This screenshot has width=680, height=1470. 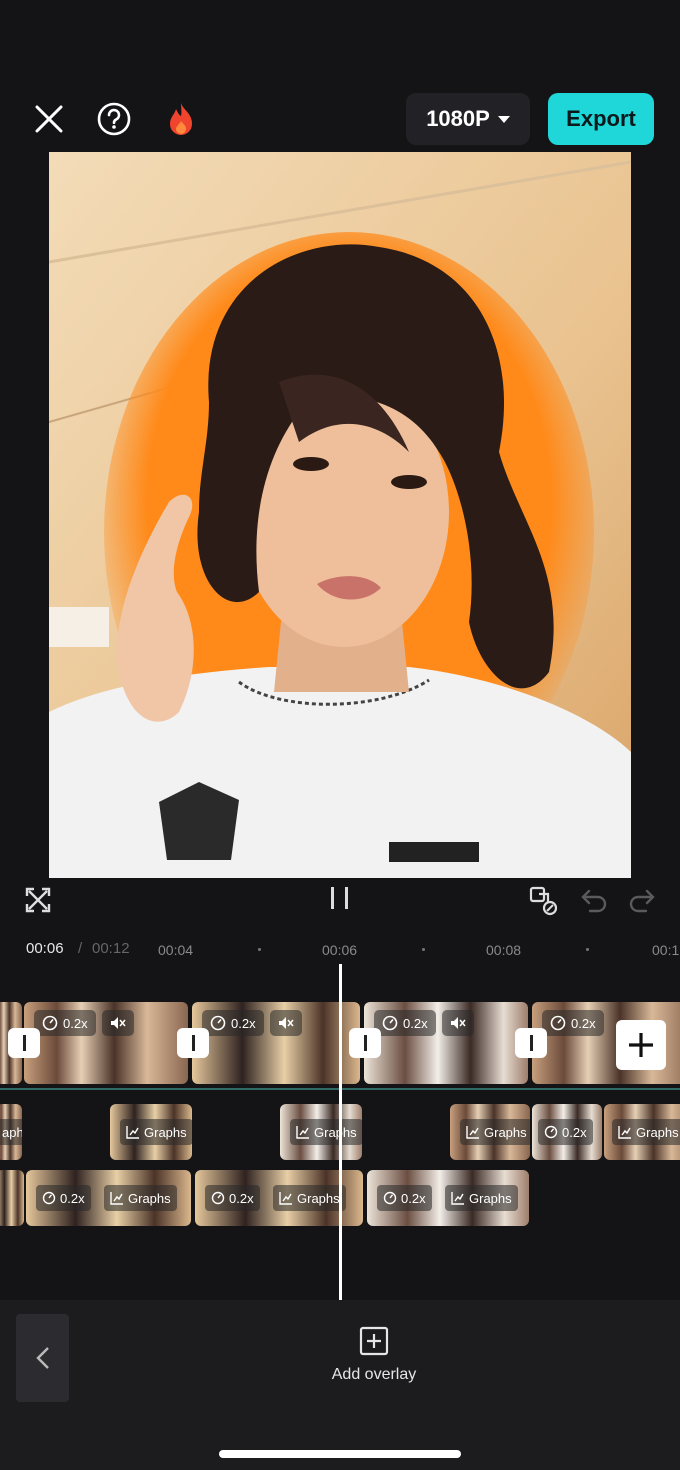 I want to click on add-overlay-label: Add overlay, so click(x=374, y=1374).